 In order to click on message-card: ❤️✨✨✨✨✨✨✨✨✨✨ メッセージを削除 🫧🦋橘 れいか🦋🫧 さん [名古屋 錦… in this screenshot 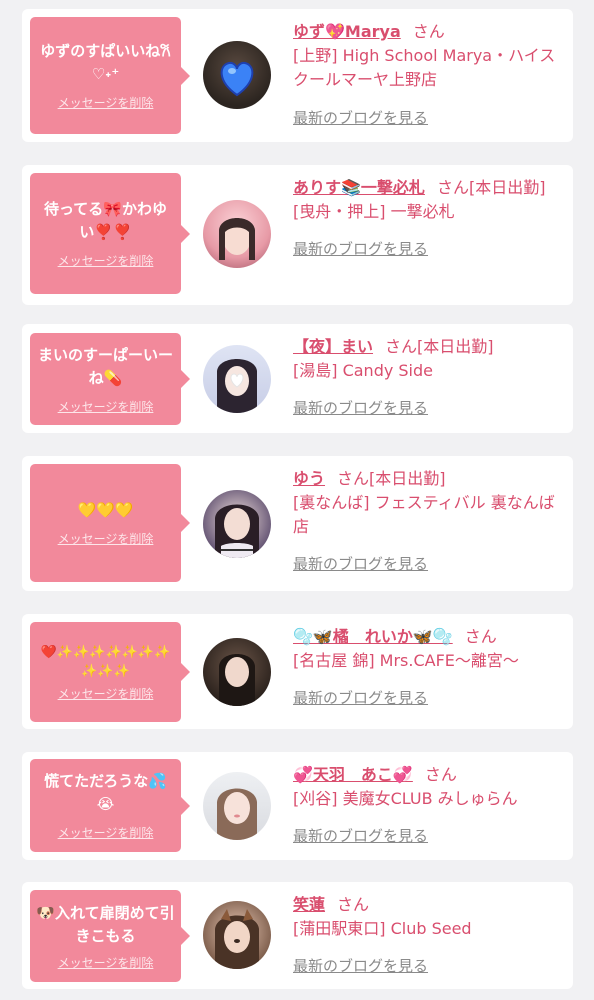, I will do `click(297, 671)`.